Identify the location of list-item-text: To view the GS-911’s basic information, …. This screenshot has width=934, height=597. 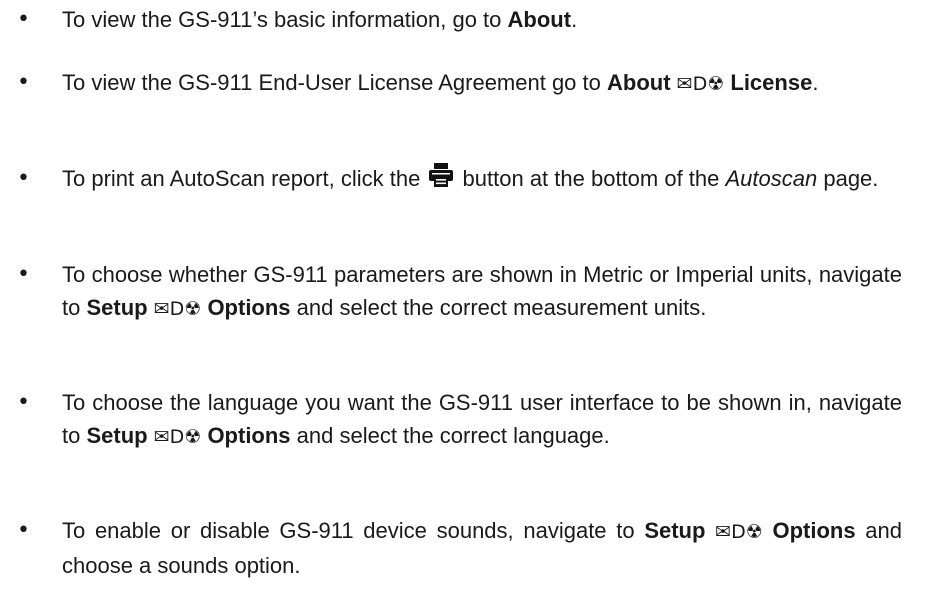
(320, 19).